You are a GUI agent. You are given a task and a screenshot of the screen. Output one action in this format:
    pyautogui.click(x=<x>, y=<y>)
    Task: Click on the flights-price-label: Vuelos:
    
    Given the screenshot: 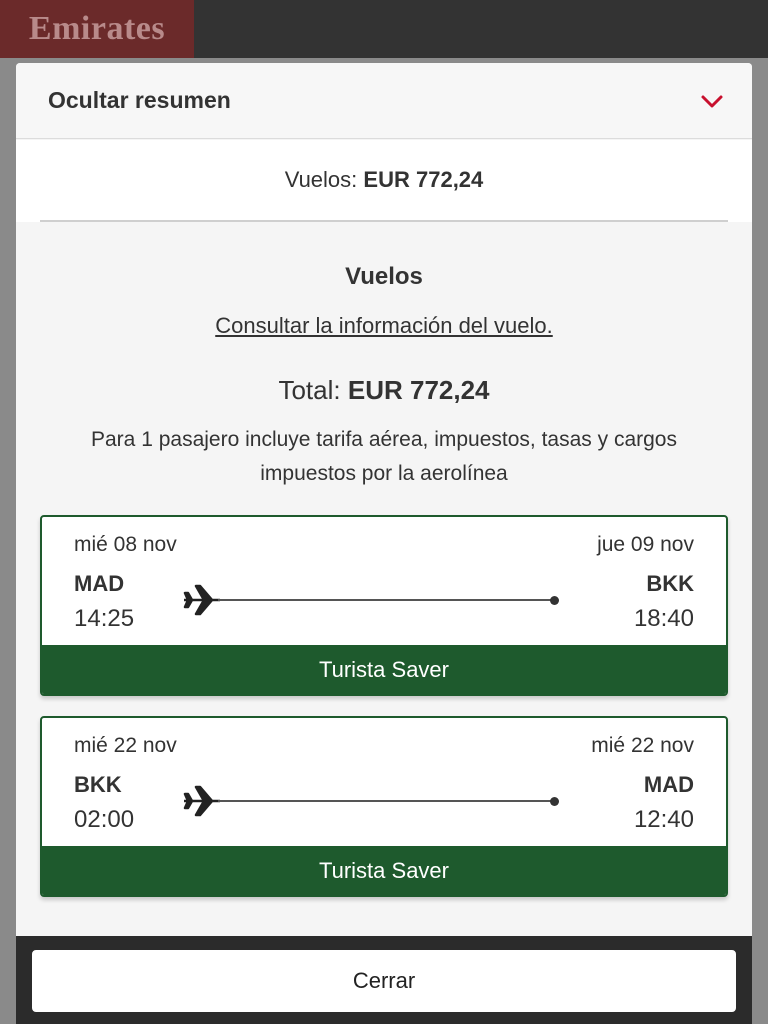 What is the action you would take?
    pyautogui.click(x=321, y=179)
    